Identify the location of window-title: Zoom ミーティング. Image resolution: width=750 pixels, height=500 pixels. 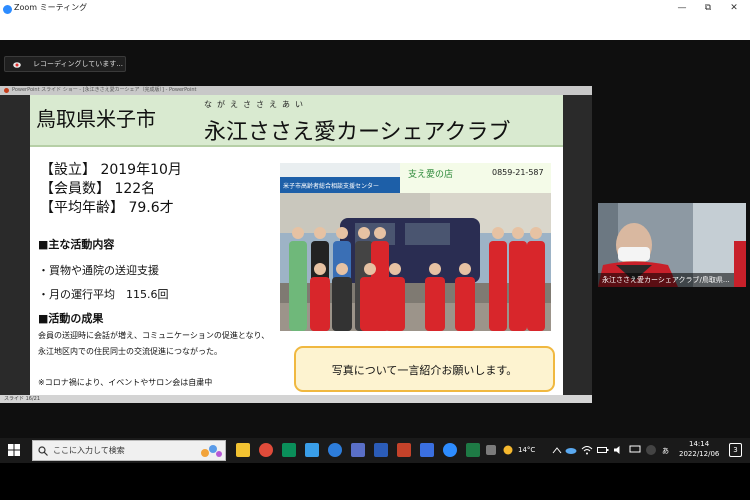
(51, 7).